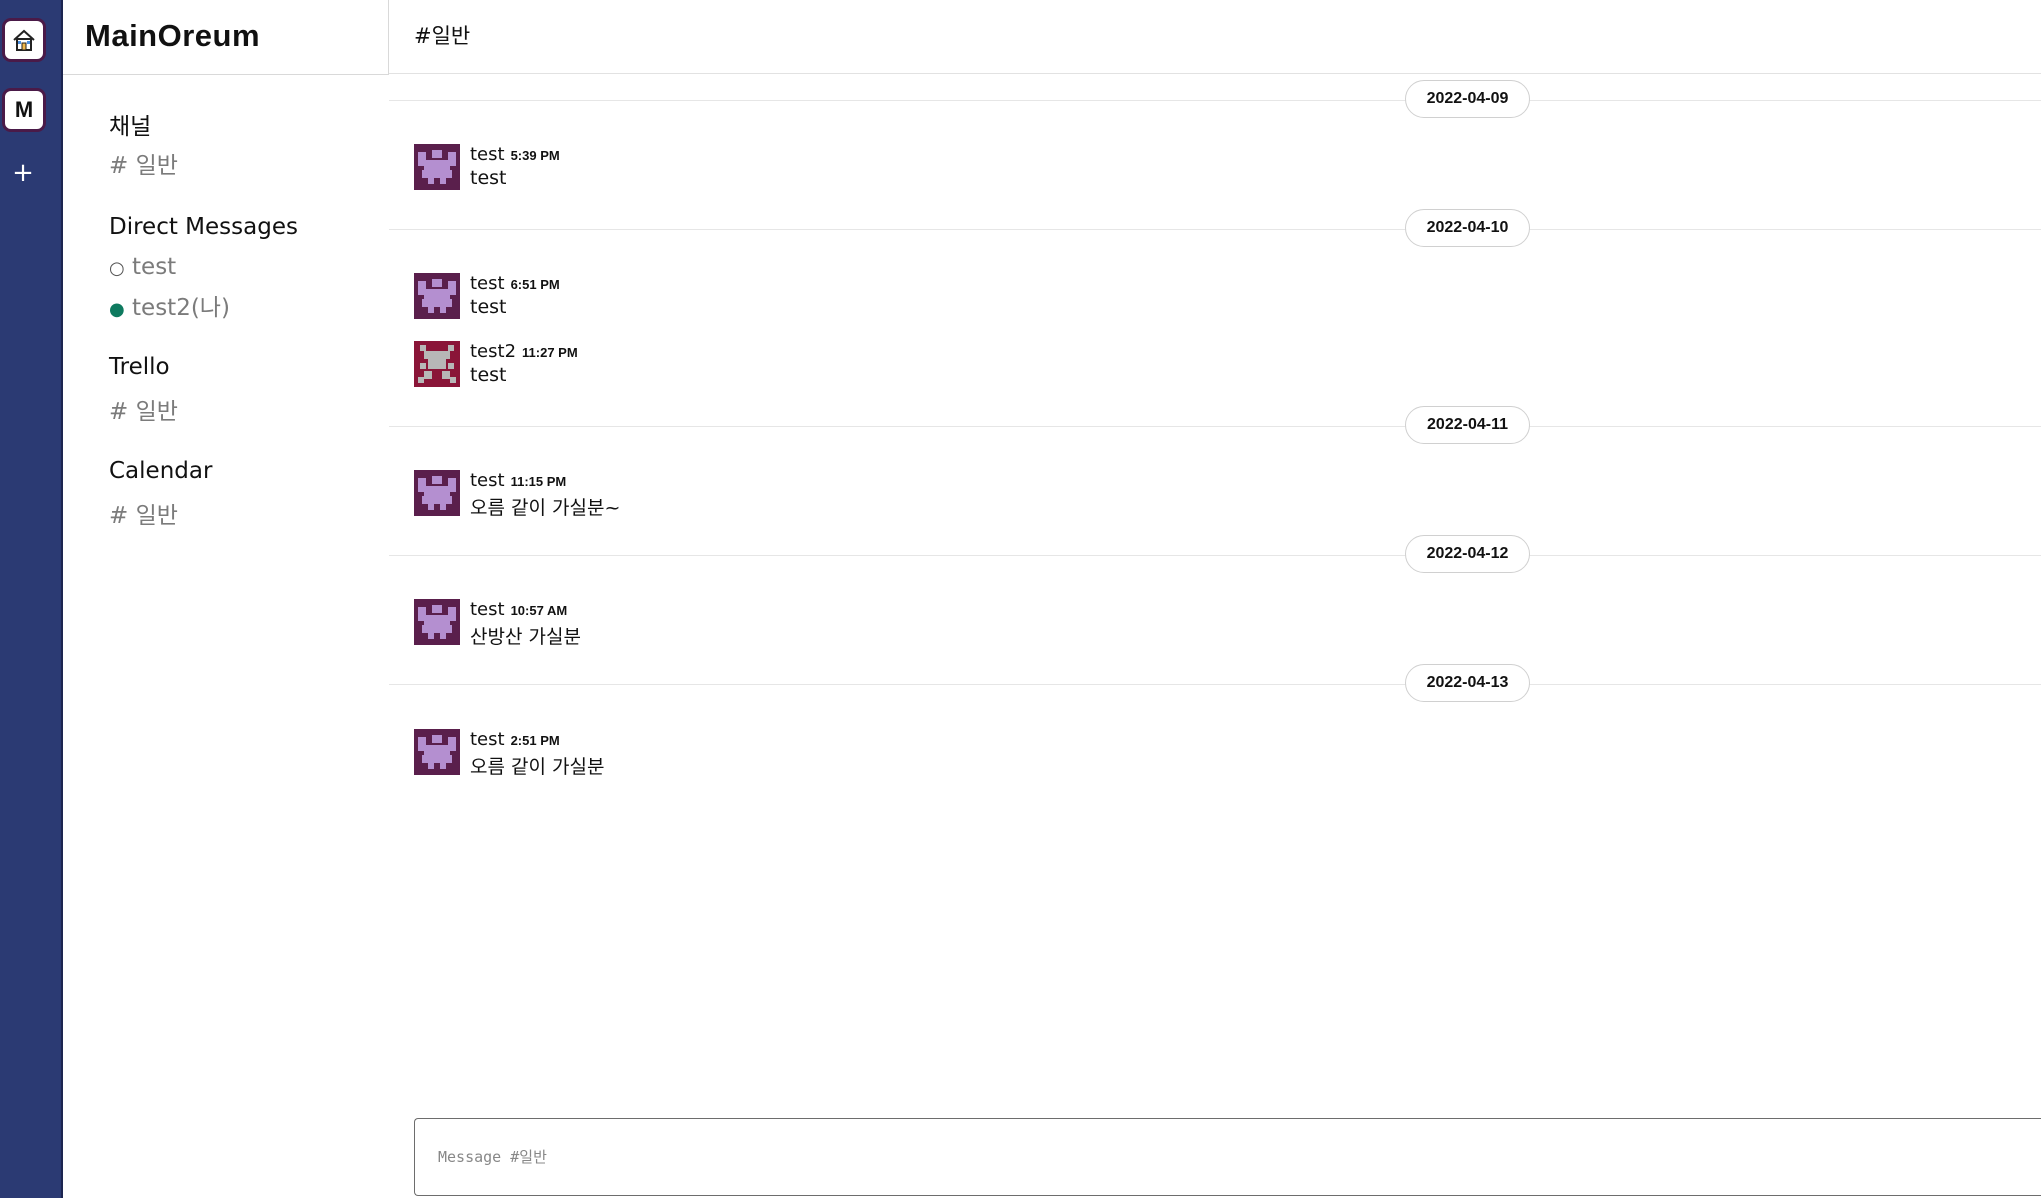  I want to click on offline-status-icon: ○, so click(117, 268).